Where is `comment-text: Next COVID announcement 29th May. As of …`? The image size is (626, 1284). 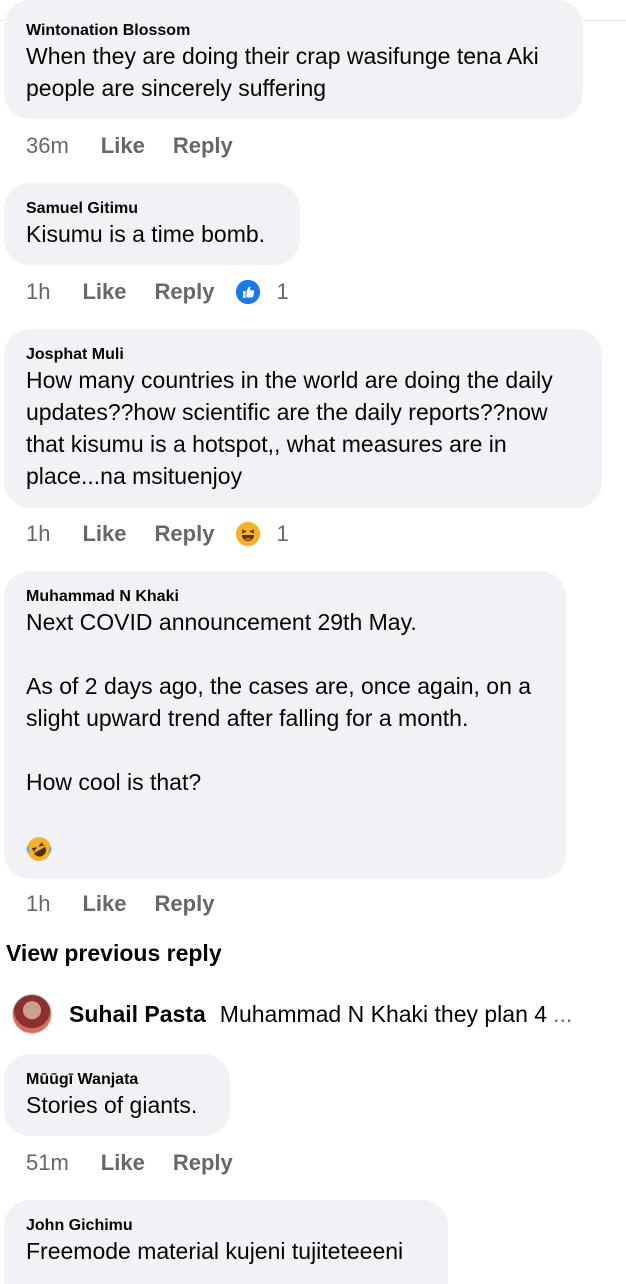 comment-text: Next COVID announcement 29th May. As of … is located at coordinates (279, 702).